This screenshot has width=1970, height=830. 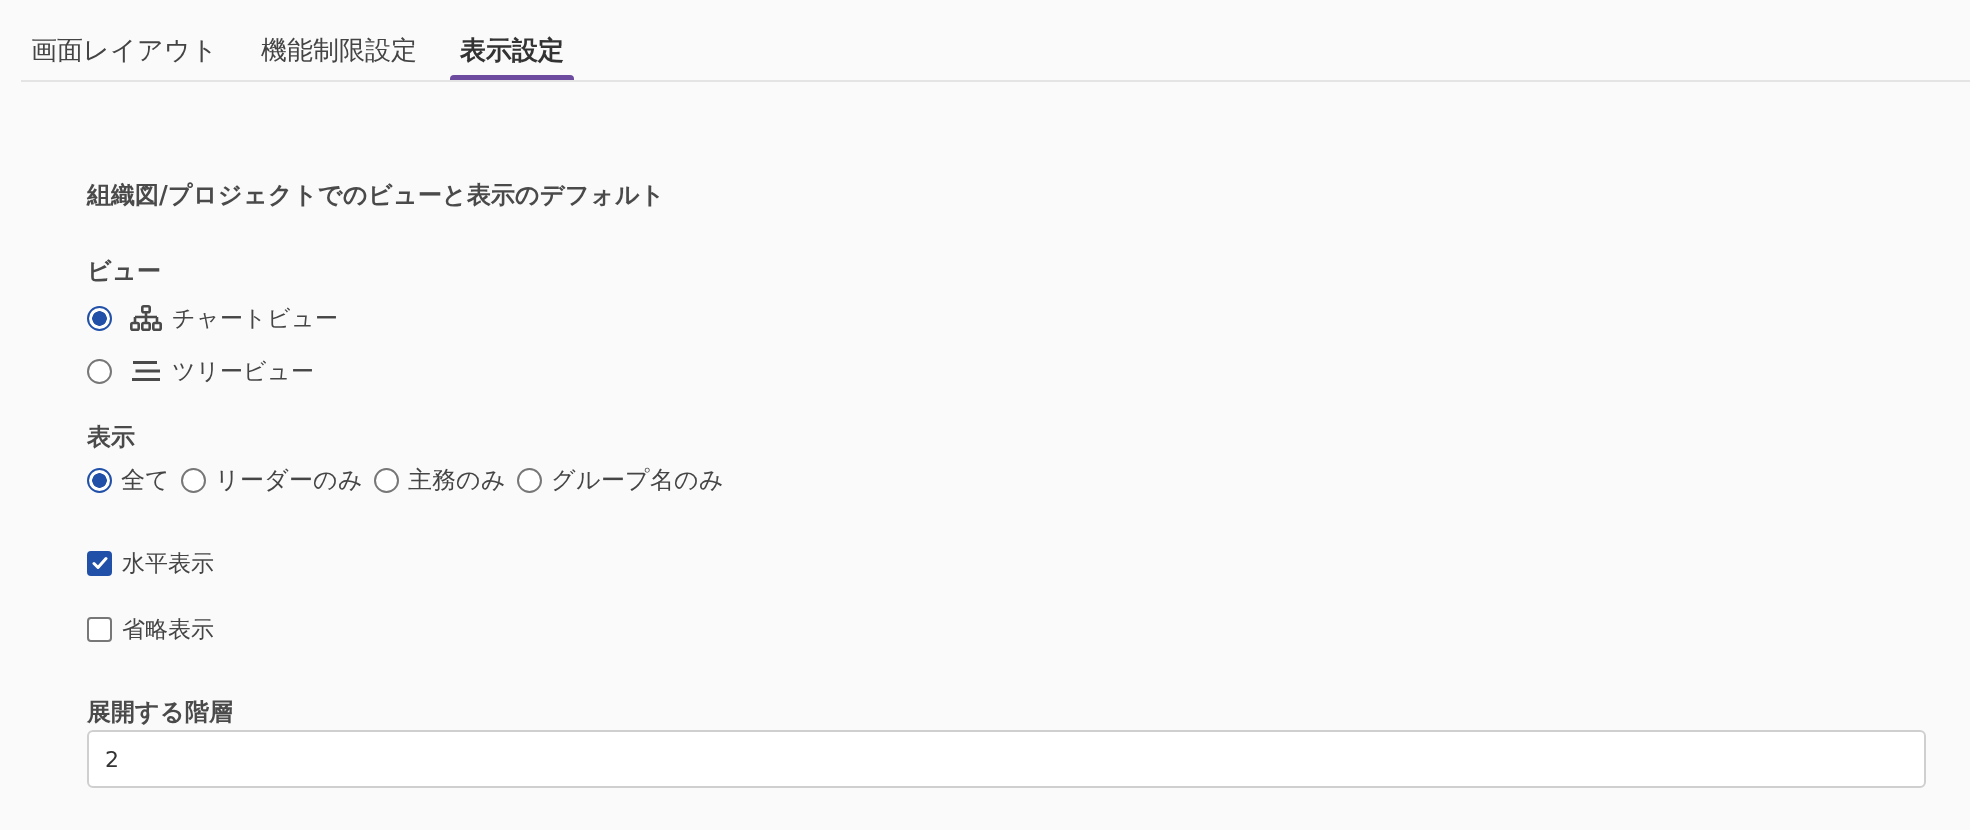 What do you see at coordinates (168, 563) in the screenshot?
I see `checkbox-label: 水平表示` at bounding box center [168, 563].